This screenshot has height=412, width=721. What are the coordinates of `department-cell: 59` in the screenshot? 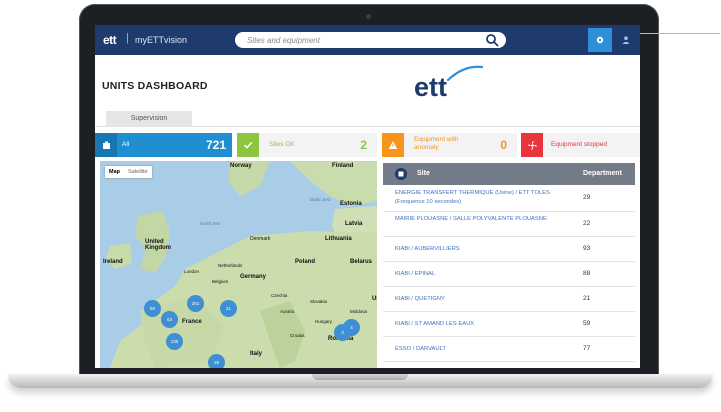 It's located at (587, 323).